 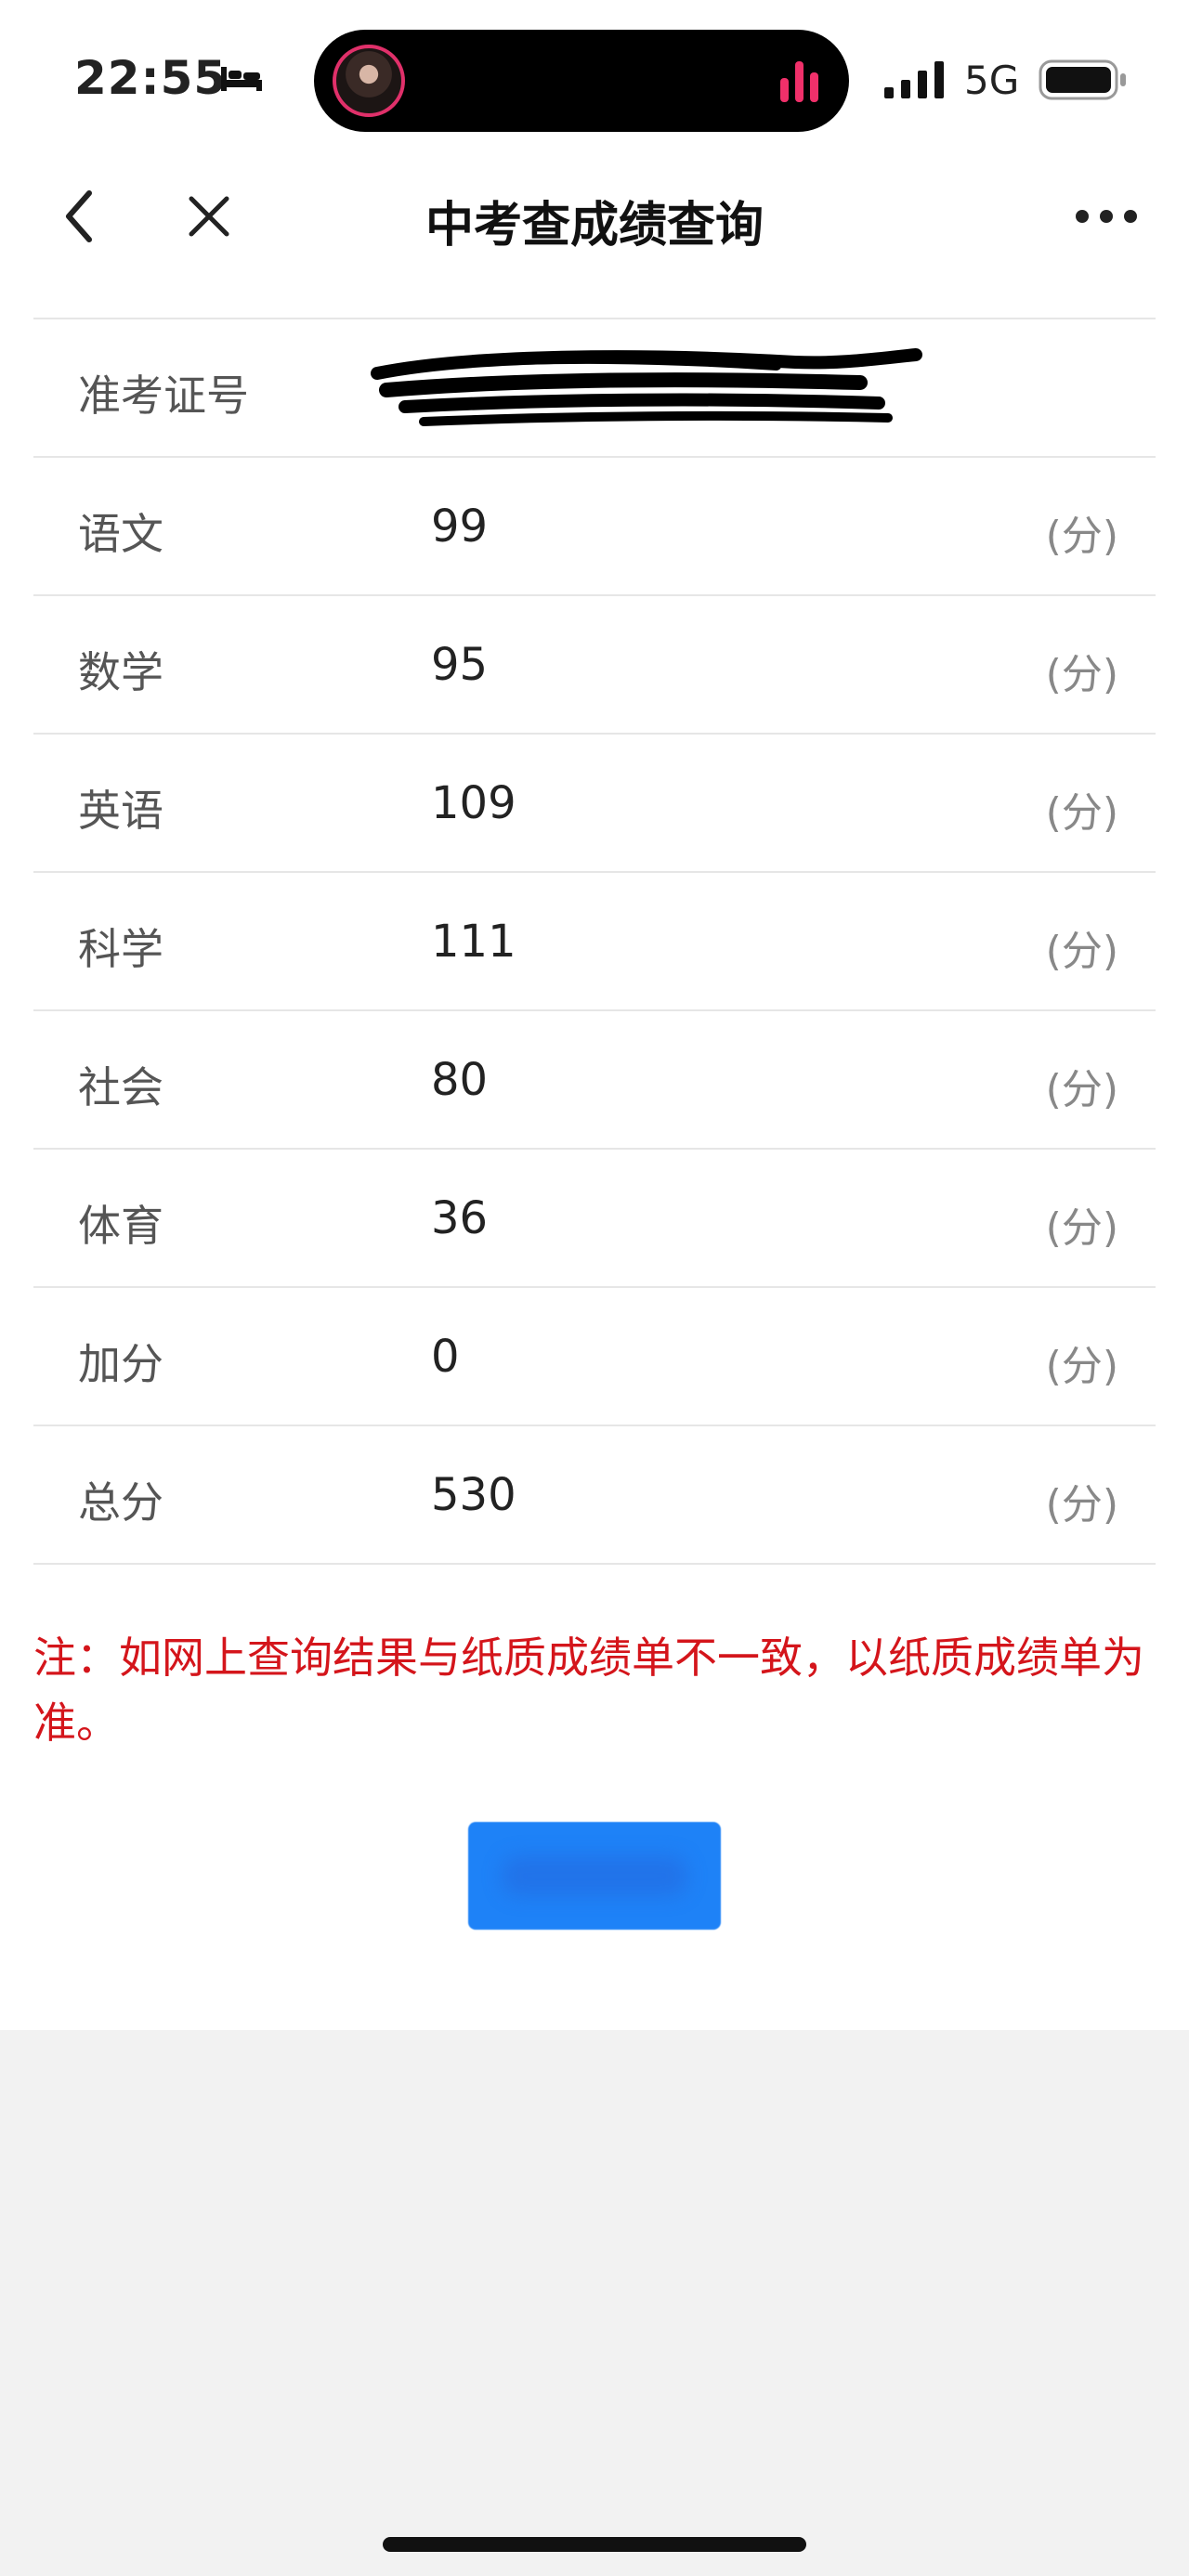 What do you see at coordinates (799, 81) in the screenshot?
I see `audio-bars-icon` at bounding box center [799, 81].